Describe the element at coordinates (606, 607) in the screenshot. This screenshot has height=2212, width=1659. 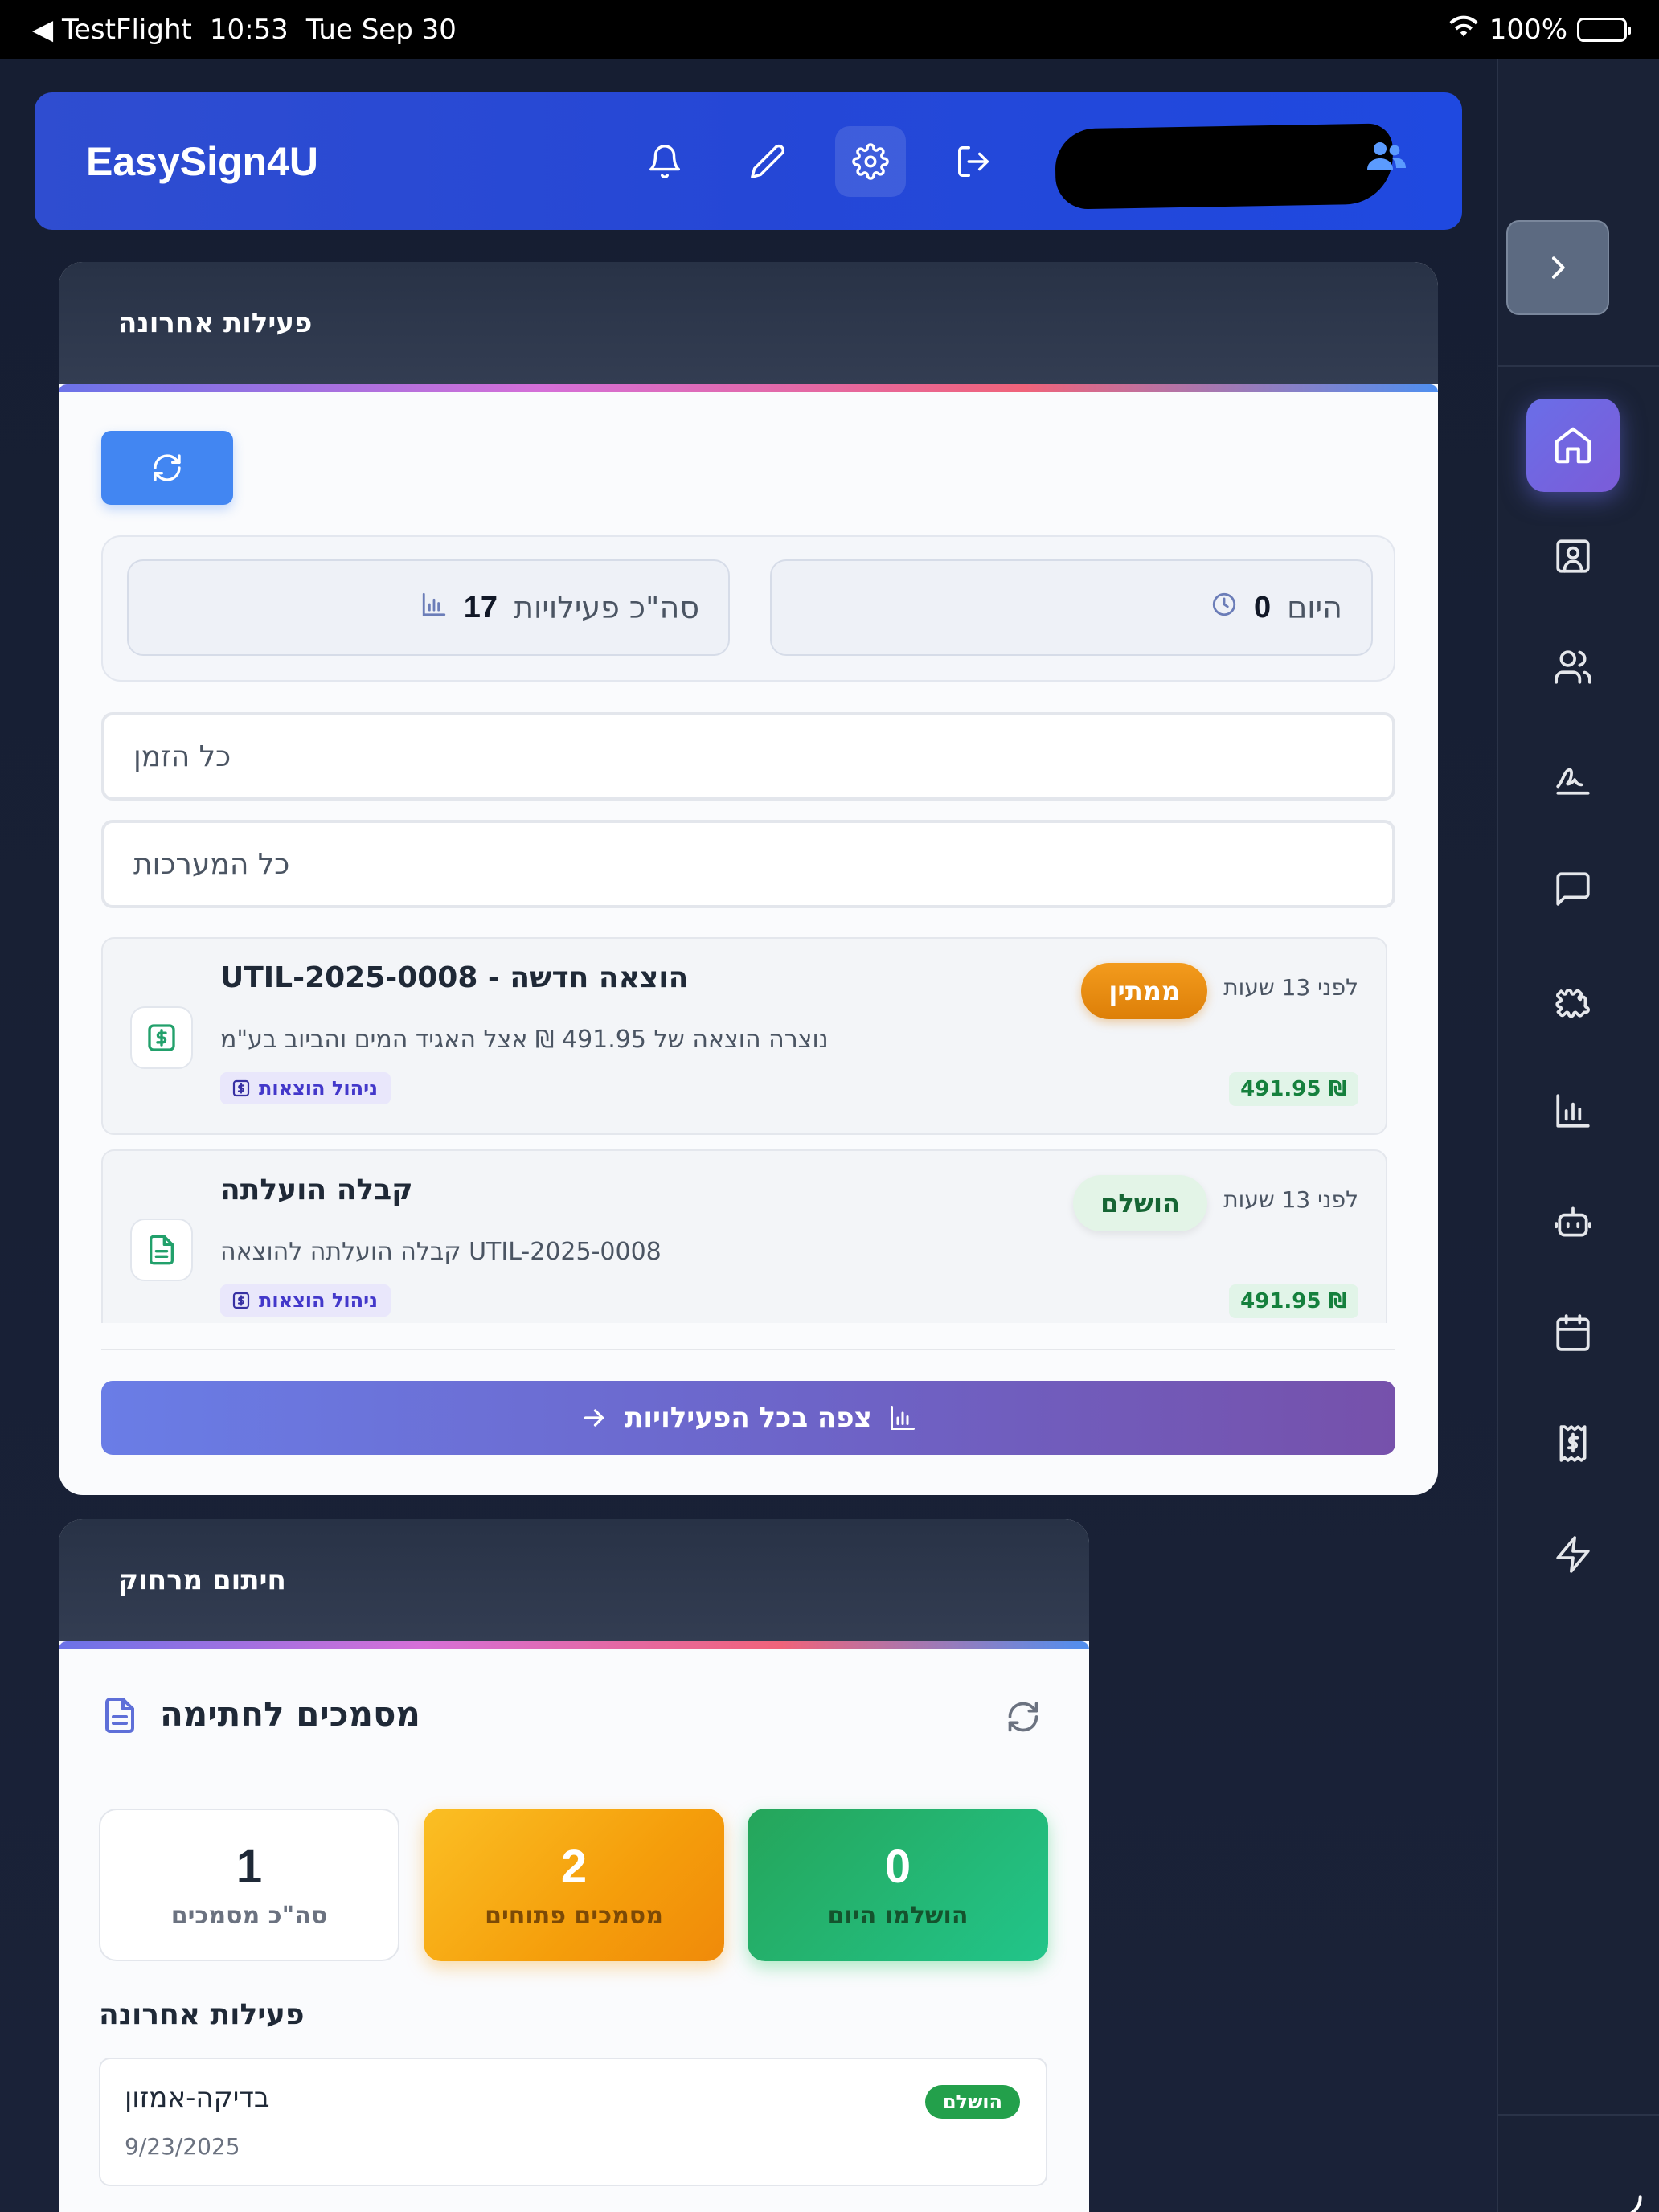
I see `stat-label: סה"כ פעילויות` at that location.